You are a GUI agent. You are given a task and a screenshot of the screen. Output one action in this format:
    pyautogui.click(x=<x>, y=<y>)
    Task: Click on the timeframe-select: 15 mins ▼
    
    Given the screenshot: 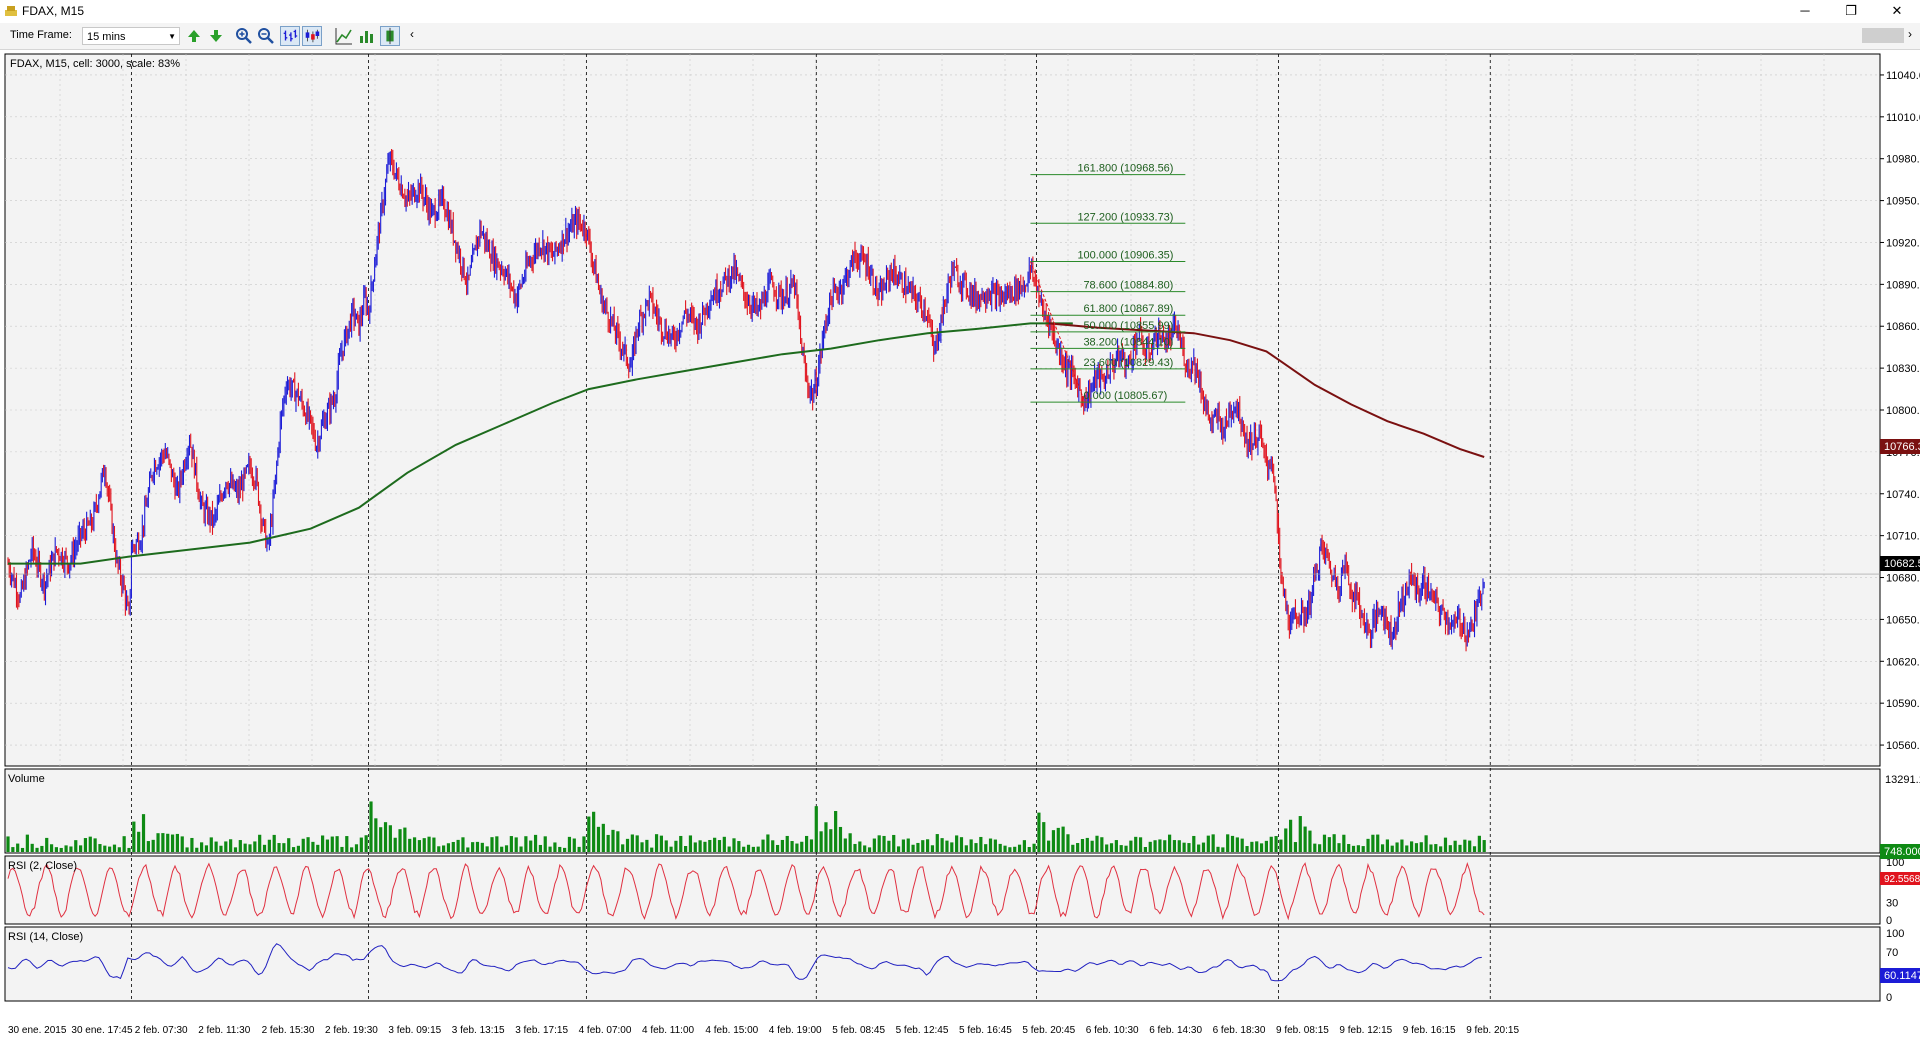 What is the action you would take?
    pyautogui.click(x=131, y=36)
    